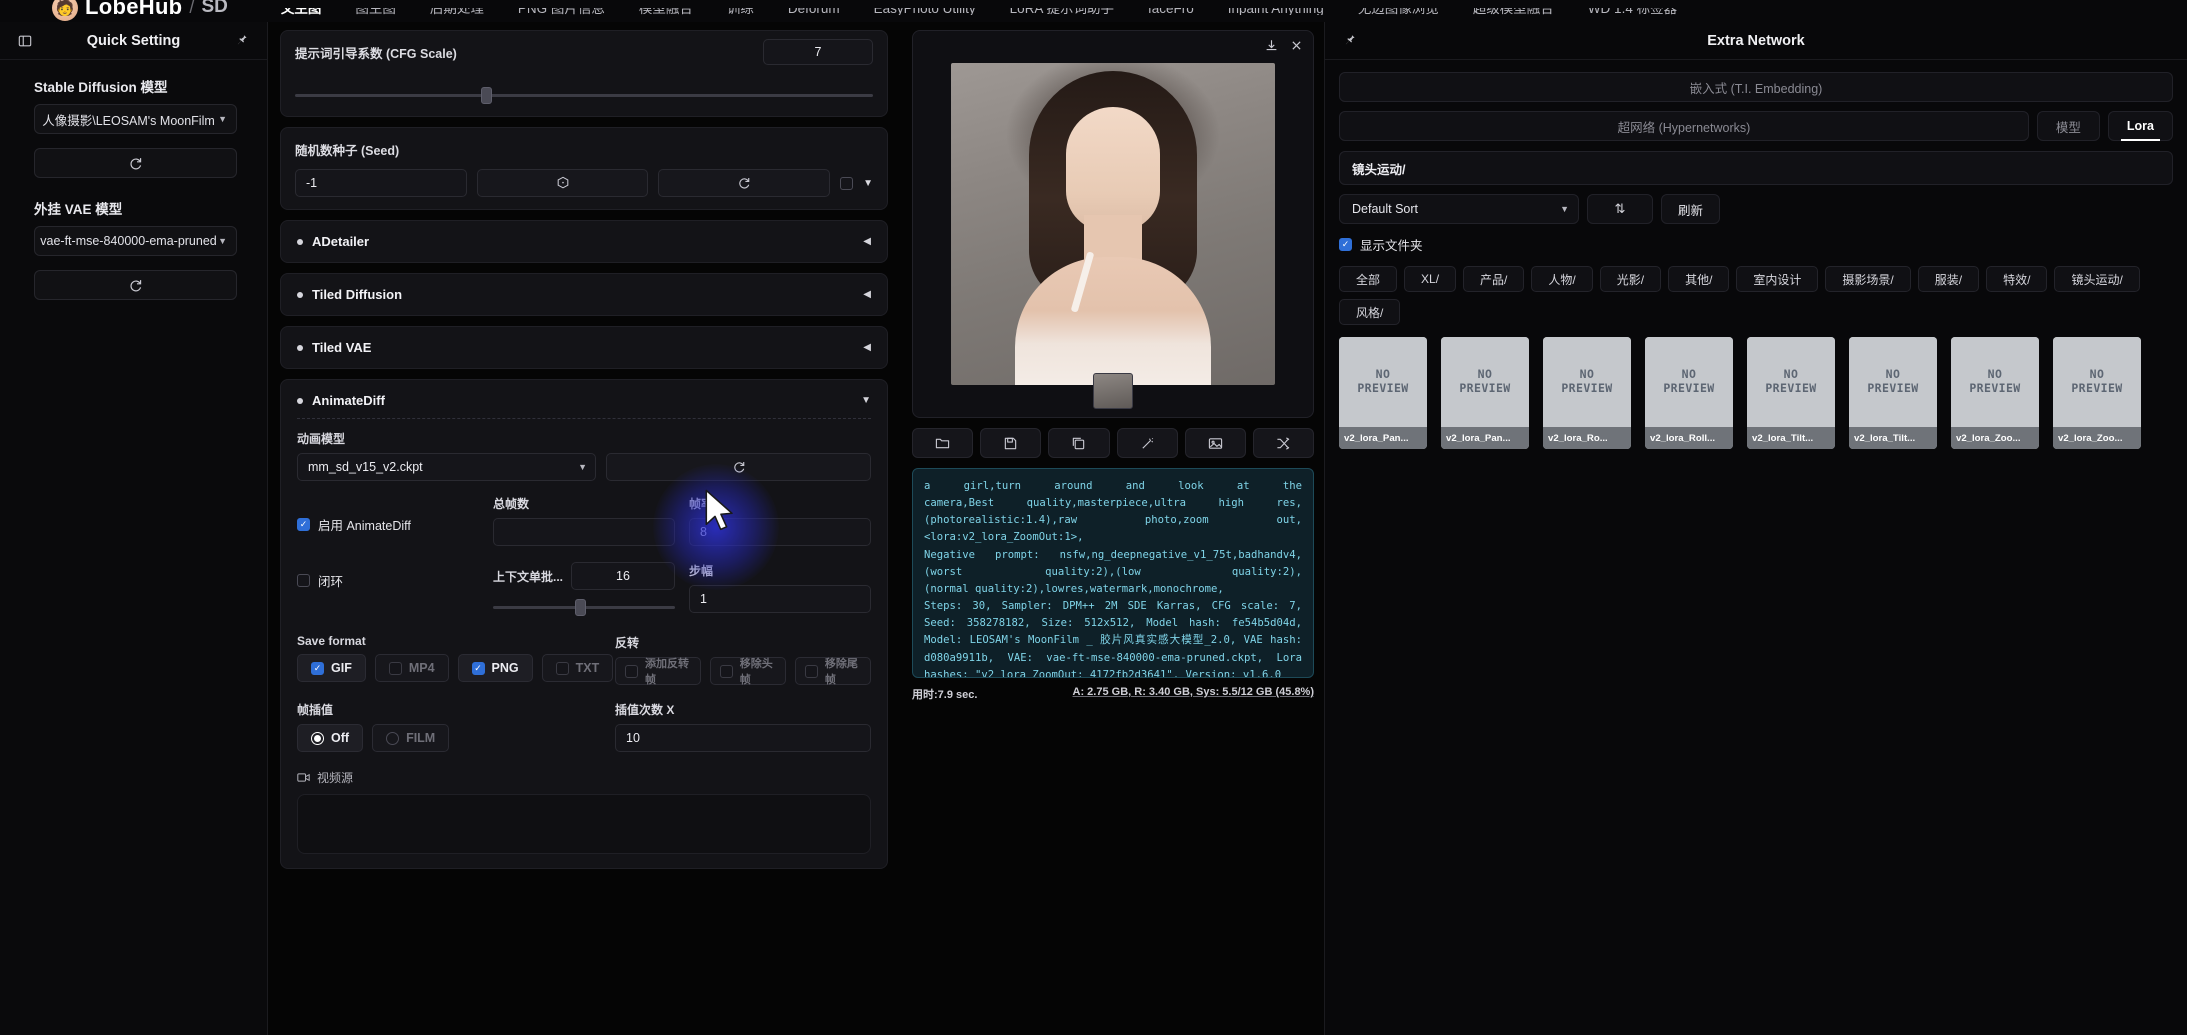 Image resolution: width=2187 pixels, height=1035 pixels. Describe the element at coordinates (780, 532) in the screenshot. I see `fps-input: 8` at that location.